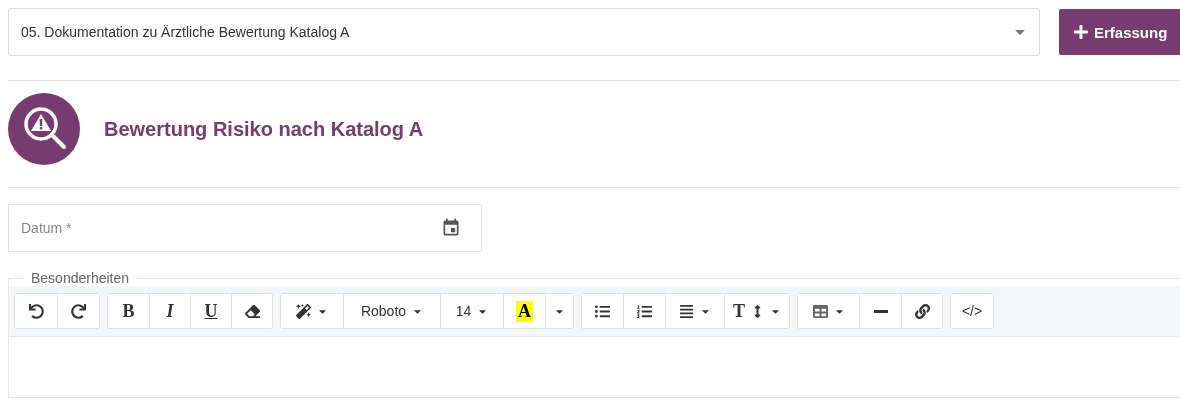  What do you see at coordinates (451, 228) in the screenshot?
I see `calendar-icon` at bounding box center [451, 228].